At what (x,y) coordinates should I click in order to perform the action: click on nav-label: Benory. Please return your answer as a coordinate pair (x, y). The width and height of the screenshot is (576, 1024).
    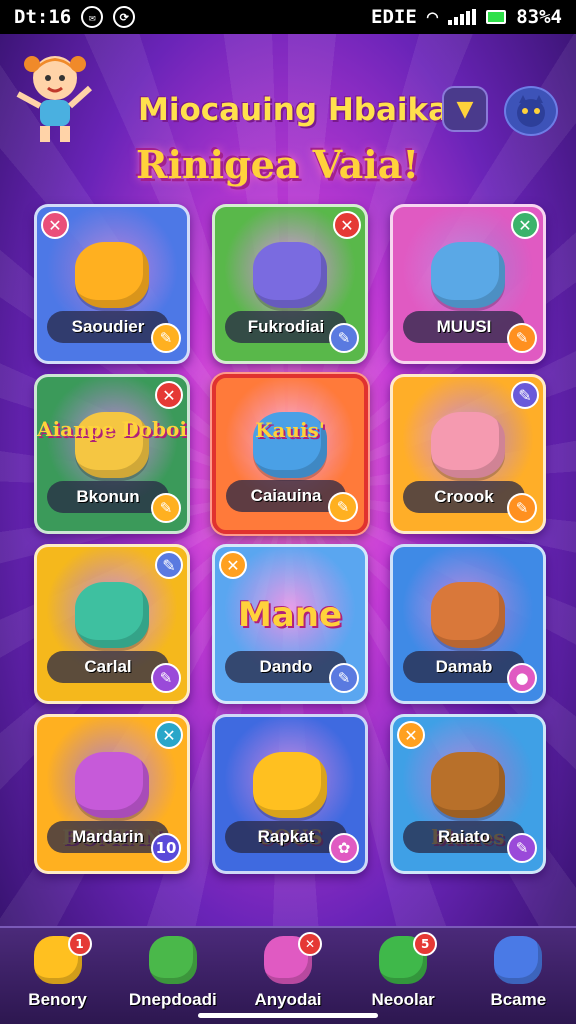
    Looking at the image, I should click on (57, 999).